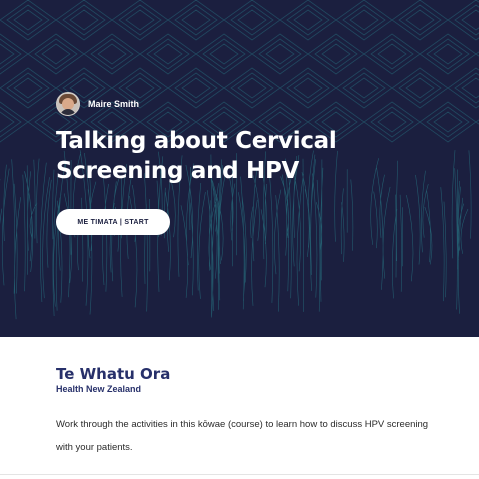  I want to click on organisation-logo: Te Whatu Ora Health New Zealand, so click(113, 380).